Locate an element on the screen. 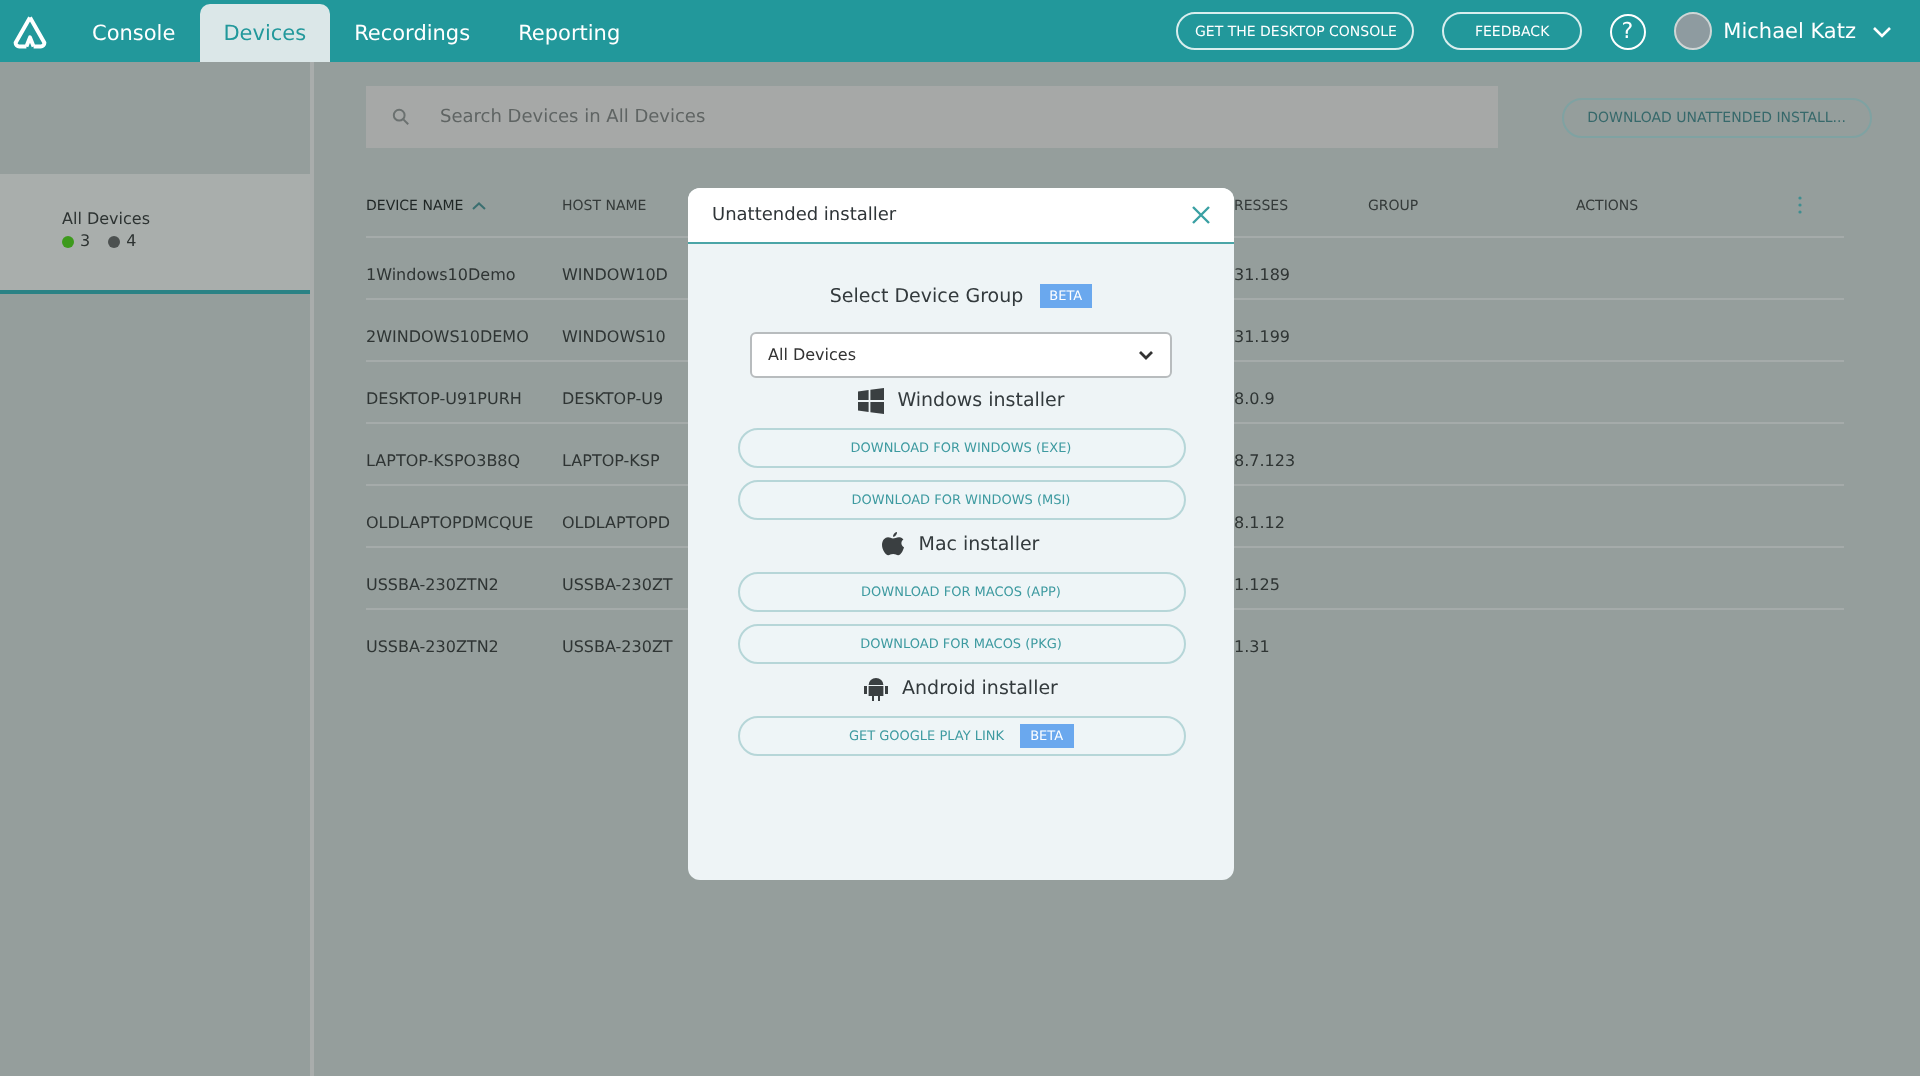  dialog-title: Unattended installer is located at coordinates (804, 215).